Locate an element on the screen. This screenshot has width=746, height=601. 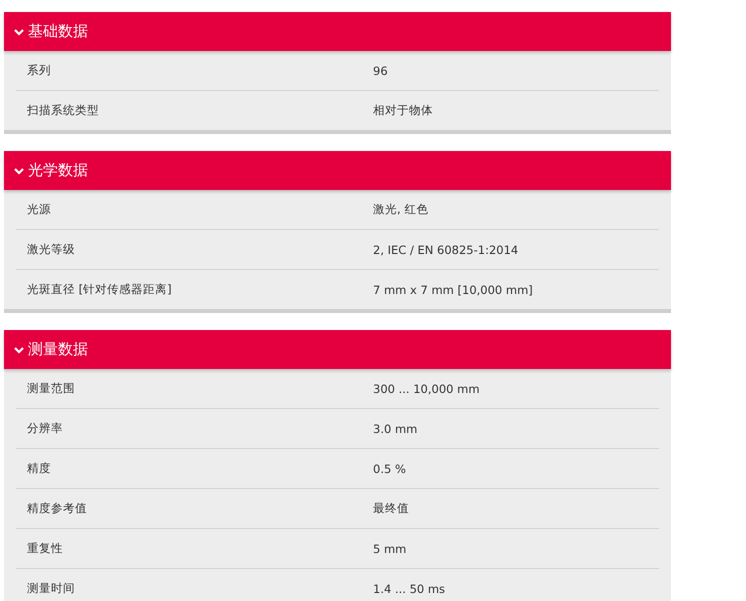
row-value: 7 mm x 7 mm [10,000 mm] is located at coordinates (453, 289).